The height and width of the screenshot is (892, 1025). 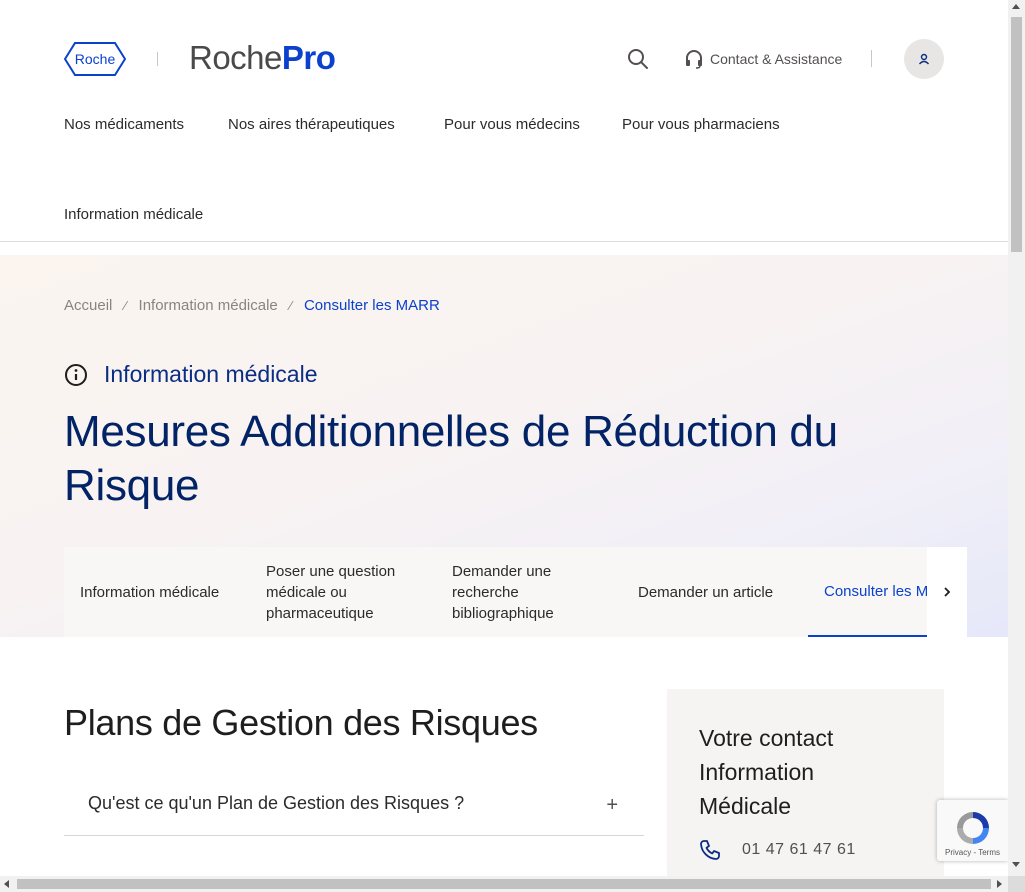 I want to click on user-icon, so click(x=924, y=59).